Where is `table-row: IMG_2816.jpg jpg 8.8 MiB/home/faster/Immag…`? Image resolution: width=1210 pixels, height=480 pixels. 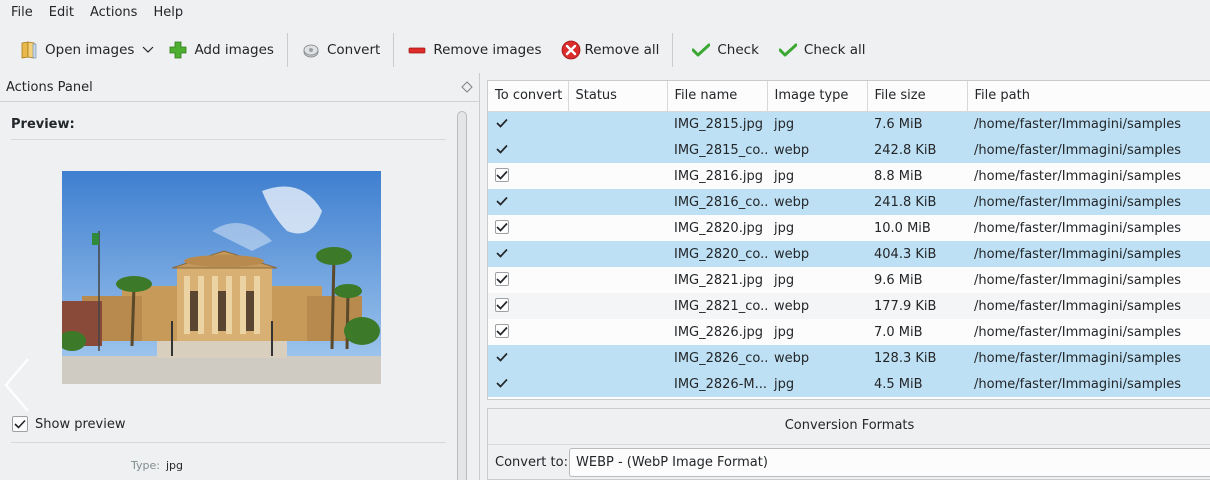
table-row: IMG_2816.jpg jpg 8.8 MiB/home/faster/Immag… is located at coordinates (849, 176).